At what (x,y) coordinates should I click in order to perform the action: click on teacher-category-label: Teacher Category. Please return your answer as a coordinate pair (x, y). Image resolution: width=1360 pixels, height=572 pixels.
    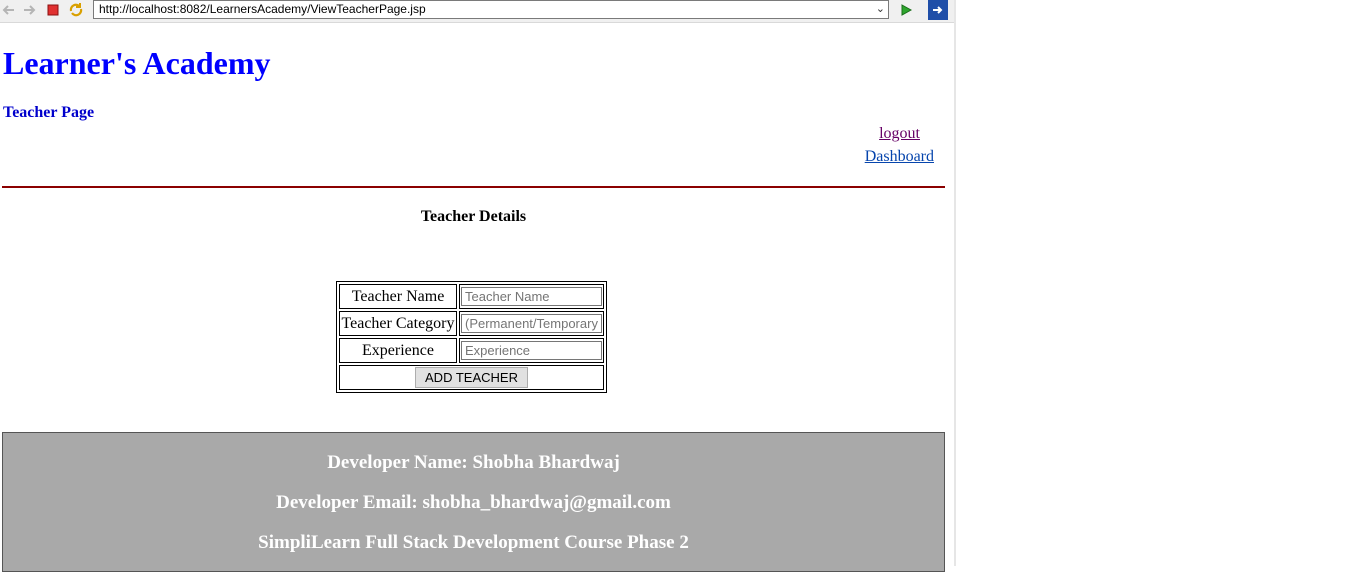
    Looking at the image, I should click on (398, 323).